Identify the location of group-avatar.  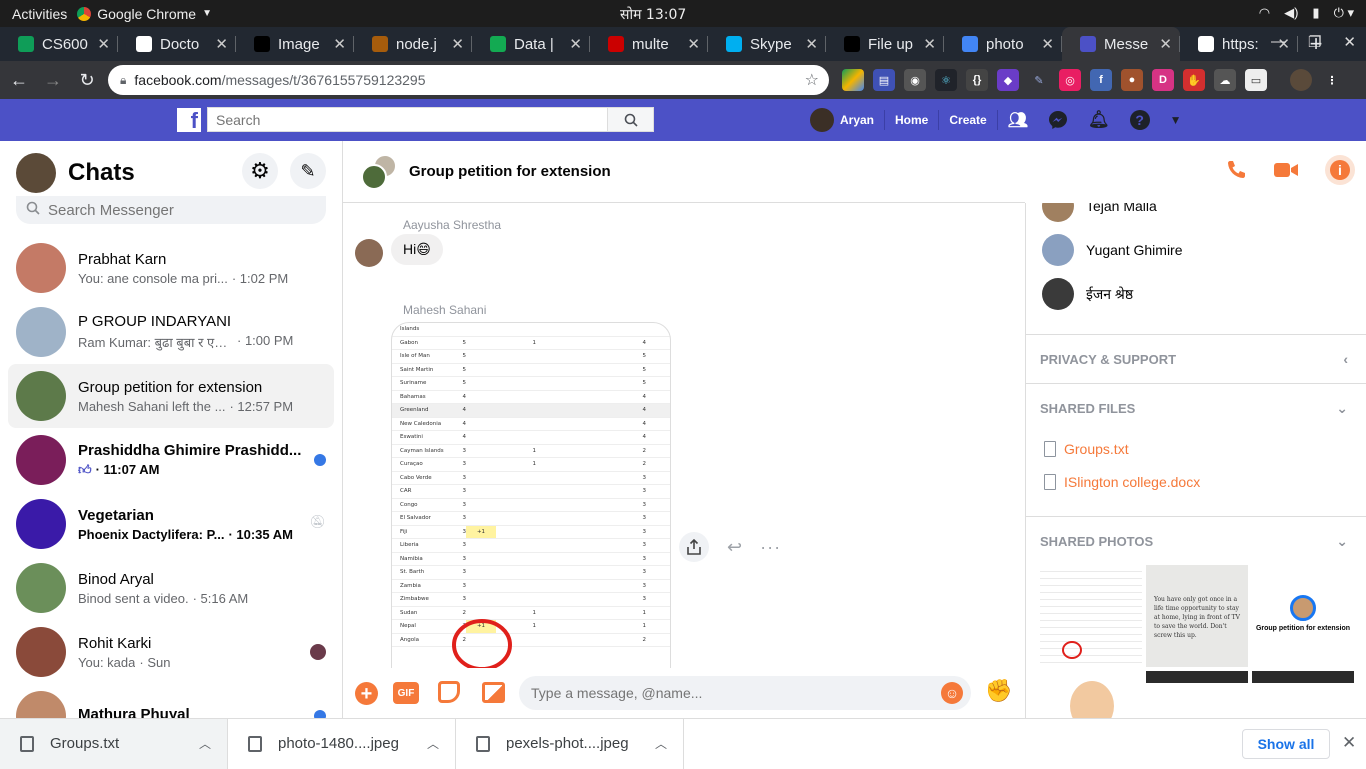
(379, 171).